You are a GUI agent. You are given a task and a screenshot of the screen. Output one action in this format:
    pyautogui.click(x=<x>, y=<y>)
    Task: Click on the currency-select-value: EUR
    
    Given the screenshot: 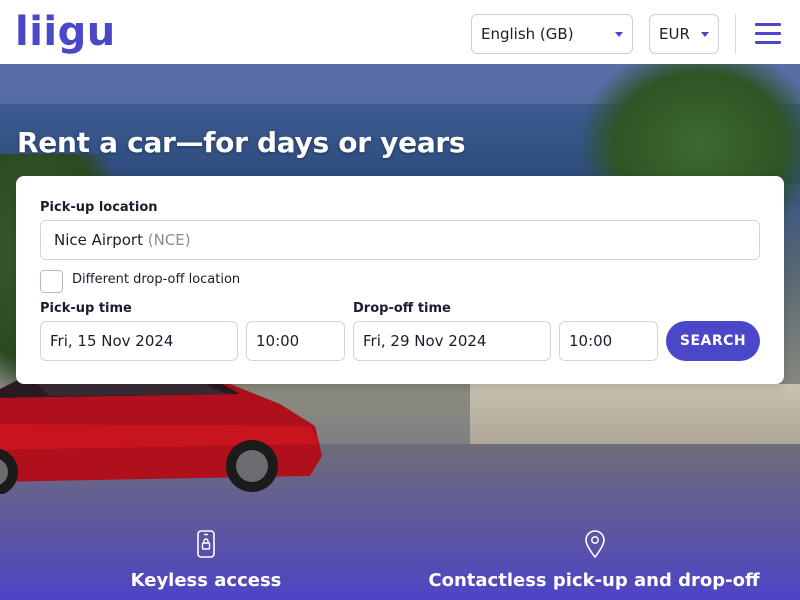 What is the action you would take?
    pyautogui.click(x=674, y=34)
    